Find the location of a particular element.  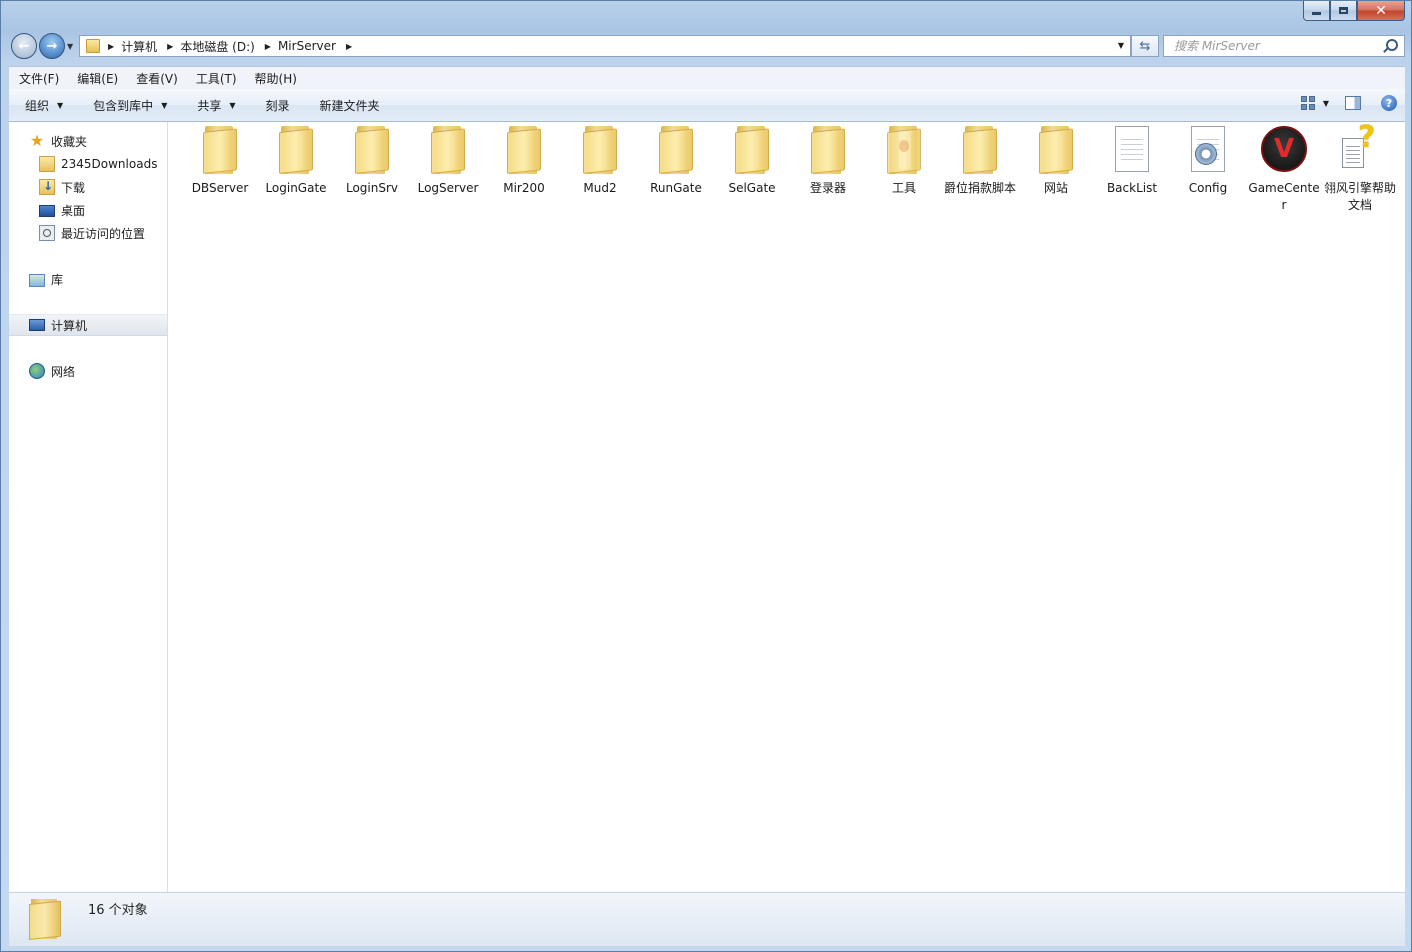

arrow-right-icon: → is located at coordinates (52, 46).